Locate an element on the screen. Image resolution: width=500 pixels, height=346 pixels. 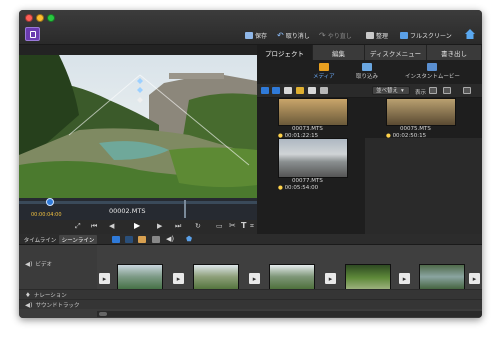
soundtrack-track: ◀) サウンドトラック is located at coordinates (250, 304).